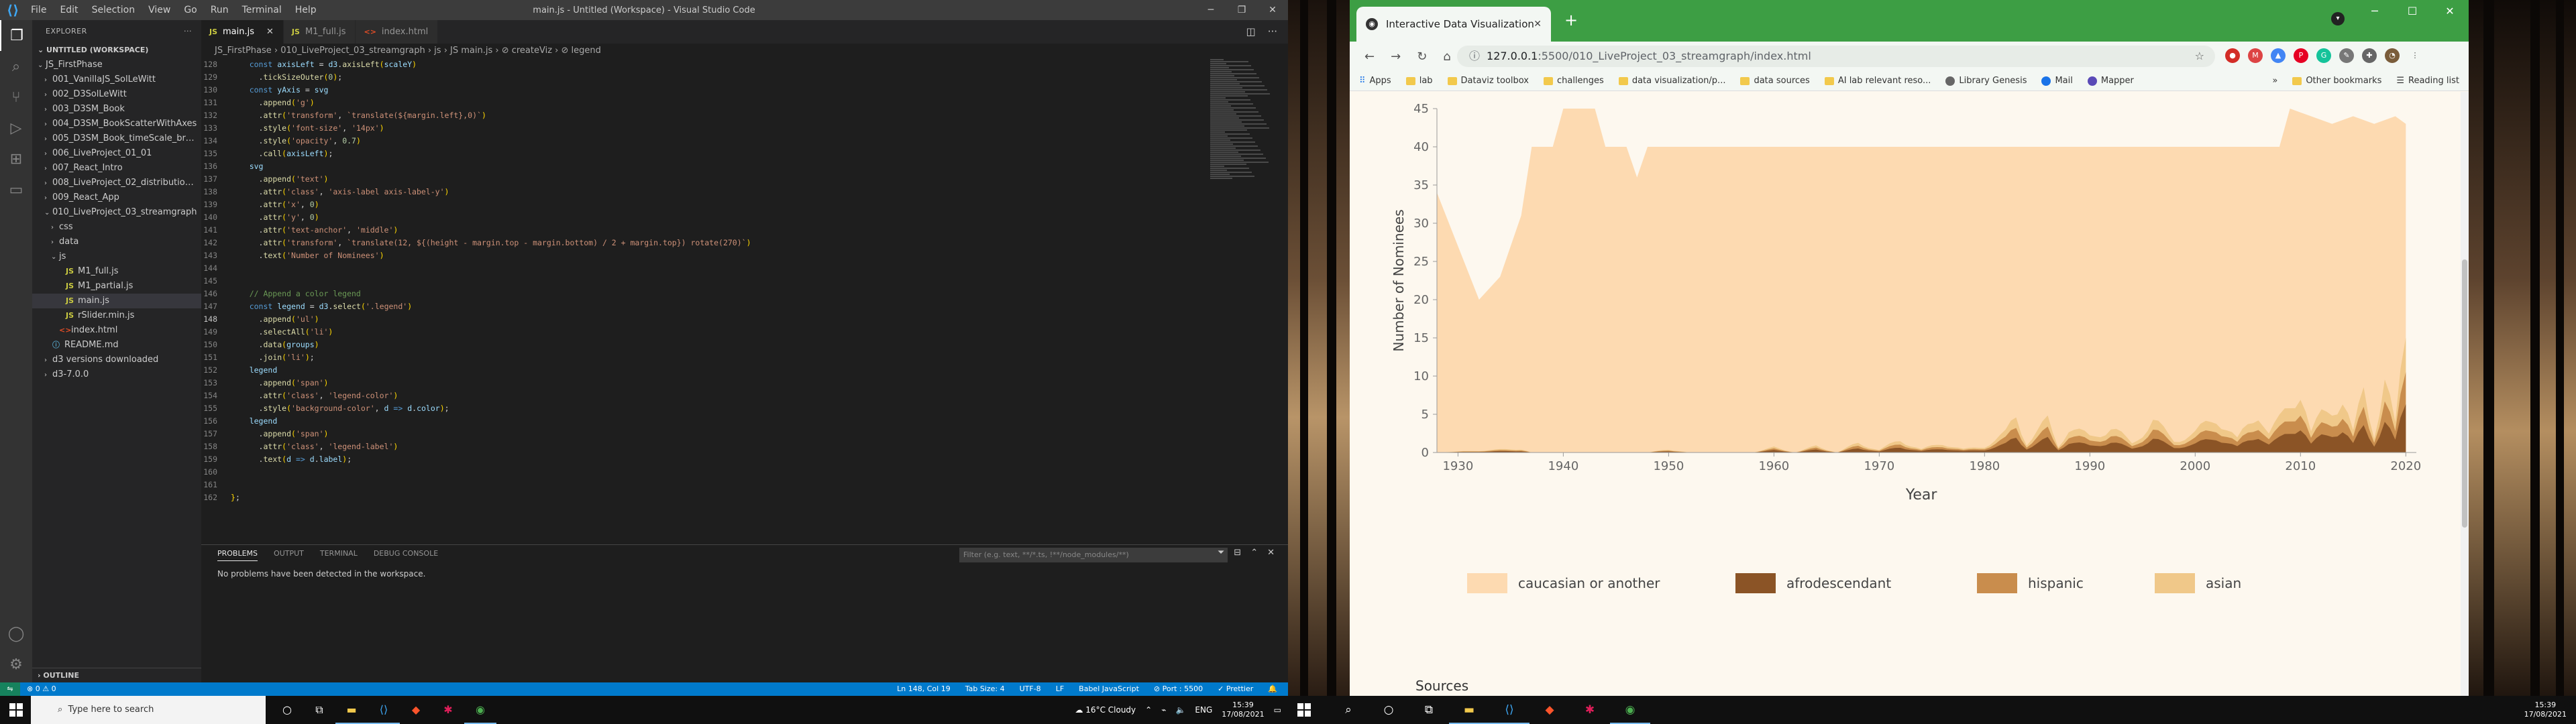 The width and height of the screenshot is (2576, 724). I want to click on explorer-icon: ❐, so click(16, 35).